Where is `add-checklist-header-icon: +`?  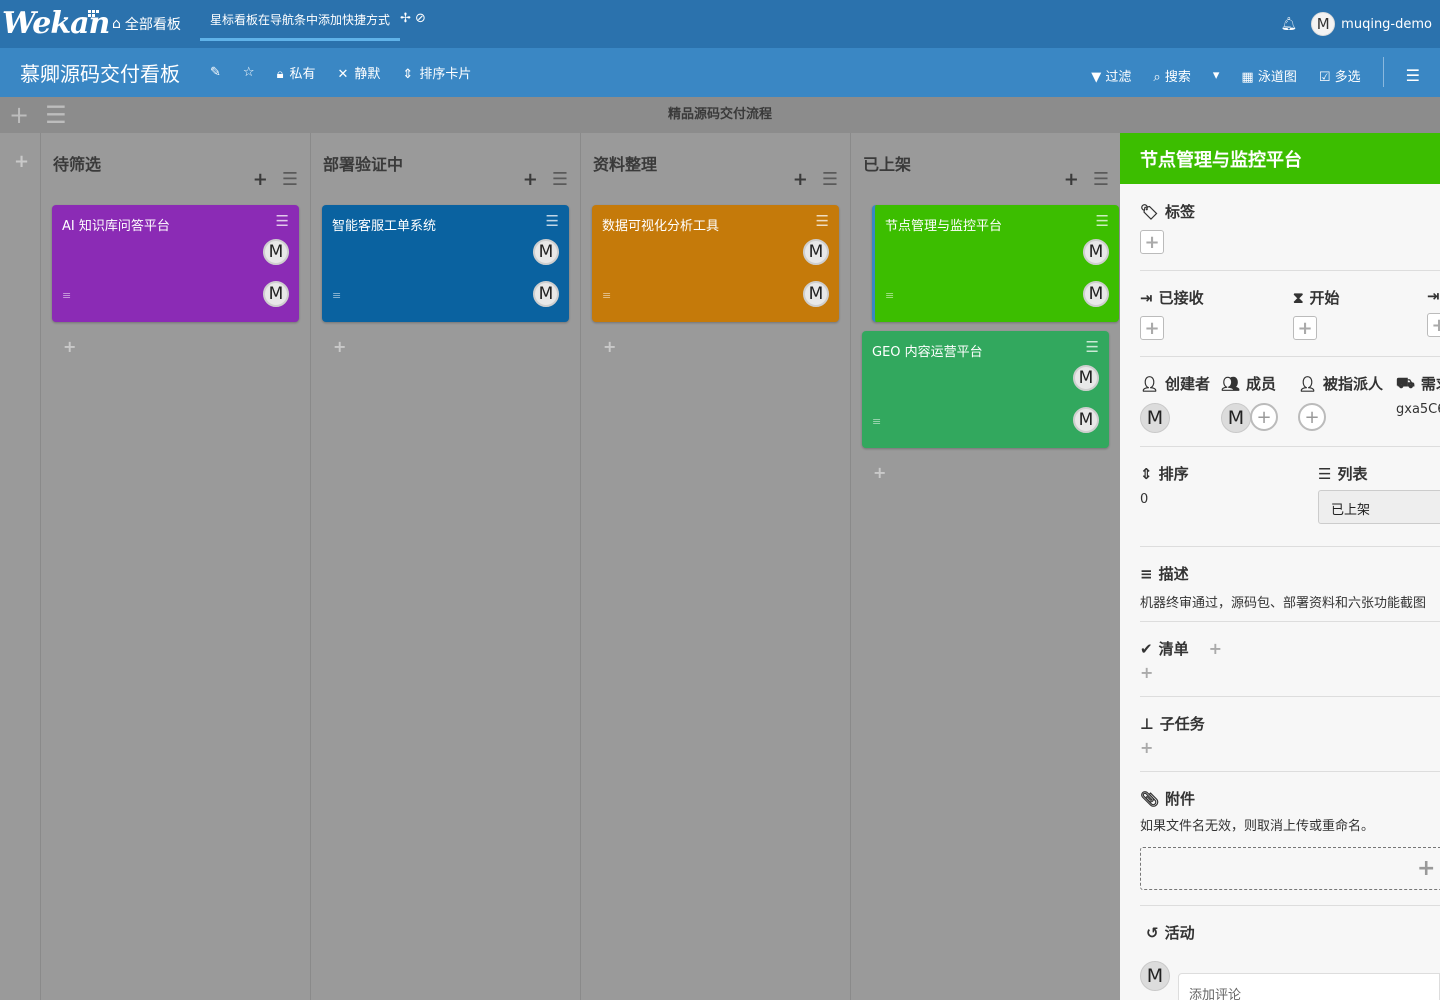
add-checklist-header-icon: + is located at coordinates (1215, 648).